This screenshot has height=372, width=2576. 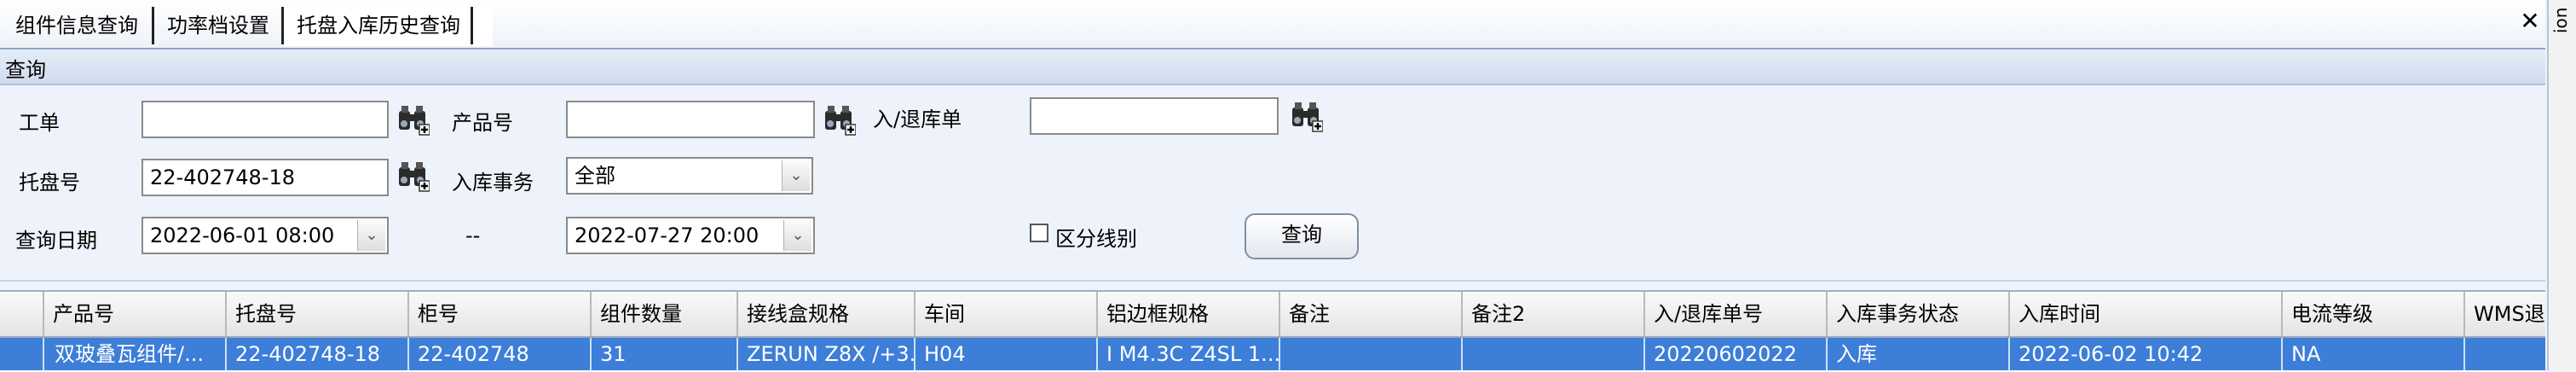 What do you see at coordinates (665, 354) in the screenshot?
I see `cell-module-qty: 31` at bounding box center [665, 354].